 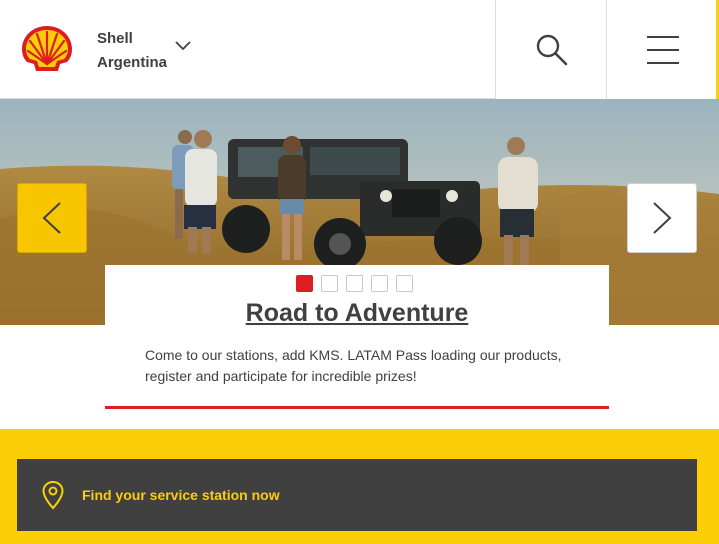 What do you see at coordinates (53, 495) in the screenshot?
I see `location-pin-icon` at bounding box center [53, 495].